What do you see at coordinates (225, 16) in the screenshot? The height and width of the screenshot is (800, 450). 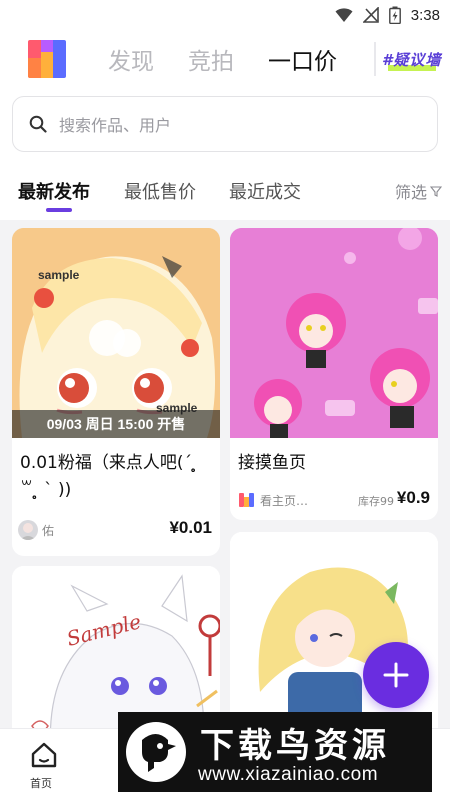 I see `status-bar: 3:38` at bounding box center [225, 16].